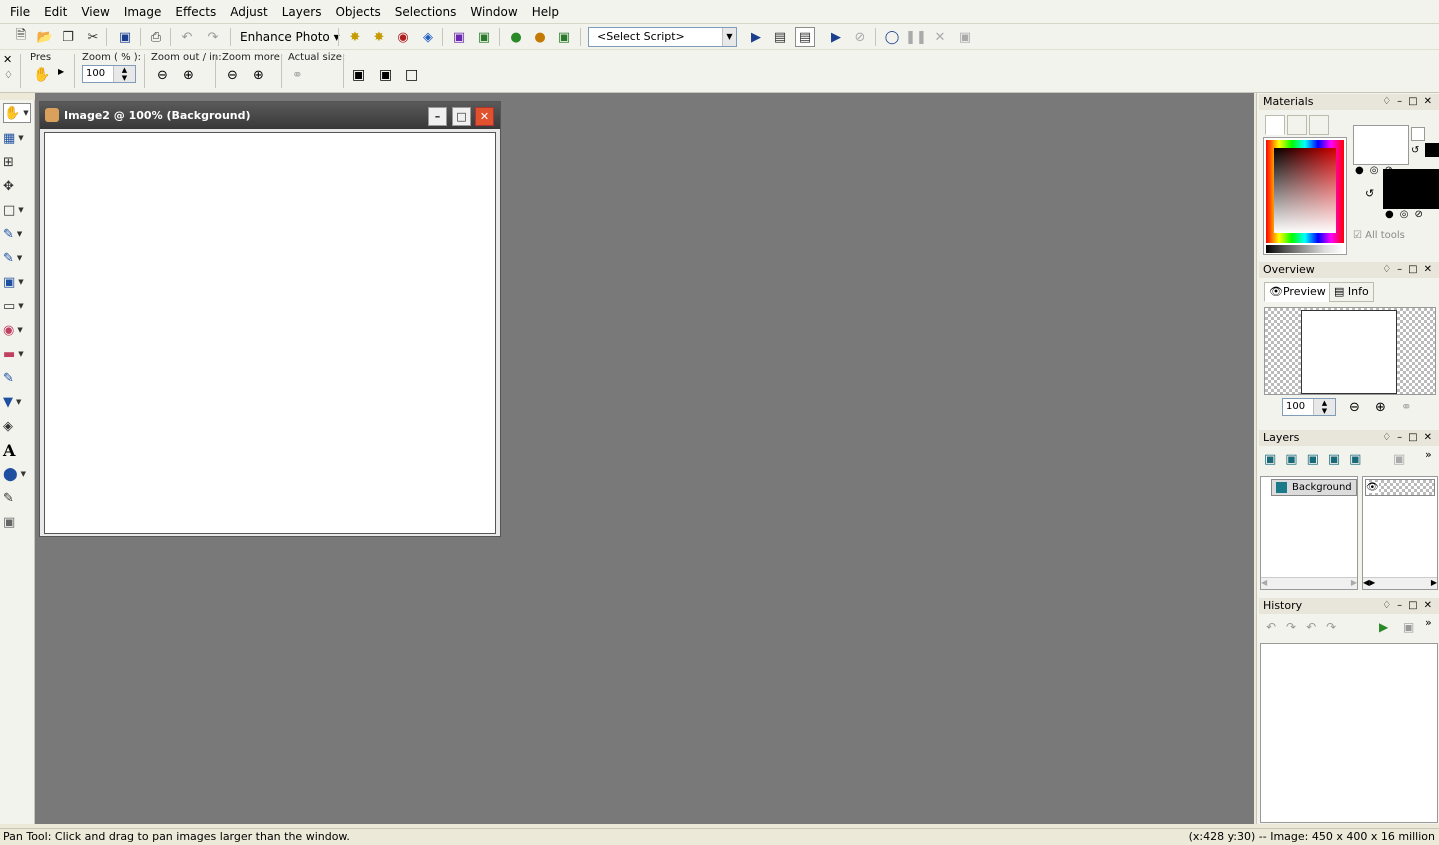 The height and width of the screenshot is (845, 1439). I want to click on warp-brush-icon: ▣, so click(17, 522).